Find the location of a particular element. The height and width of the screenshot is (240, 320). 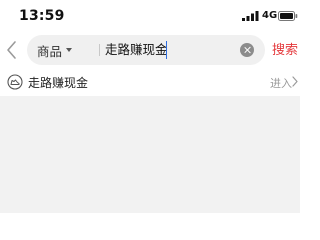

category-label: 商品 is located at coordinates (50, 51).